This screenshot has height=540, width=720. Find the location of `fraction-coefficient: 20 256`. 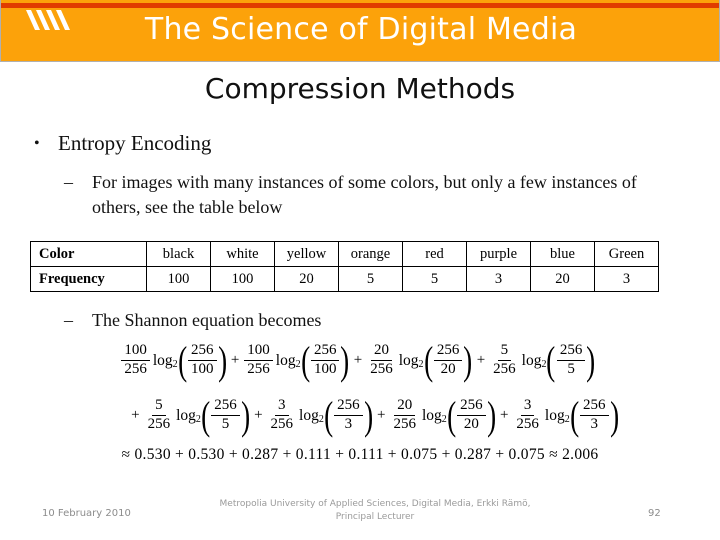

fraction-coefficient: 20 256 is located at coordinates (381, 360).